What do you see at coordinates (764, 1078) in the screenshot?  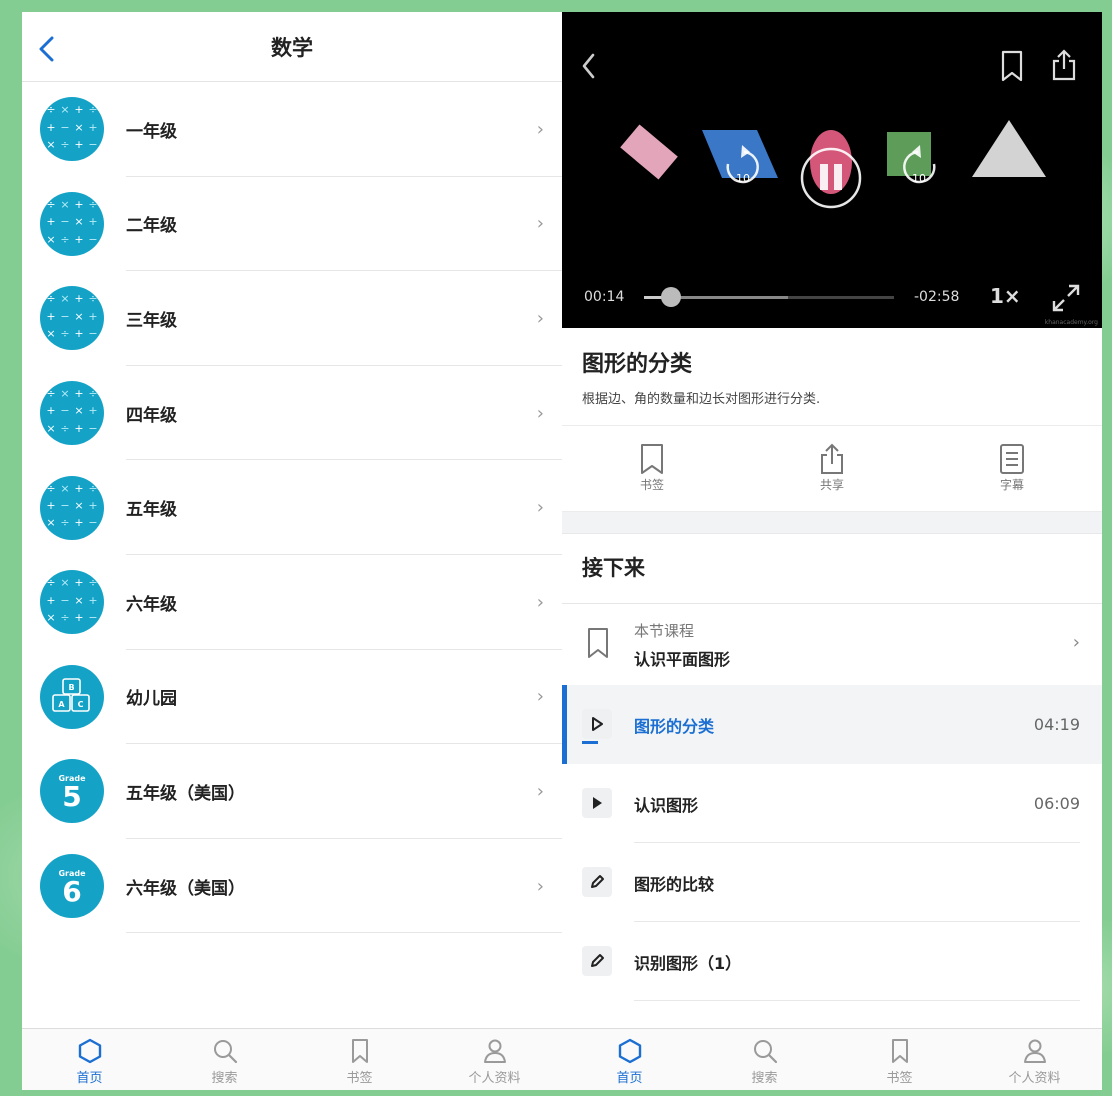 I see `tab-label: 搜索` at bounding box center [764, 1078].